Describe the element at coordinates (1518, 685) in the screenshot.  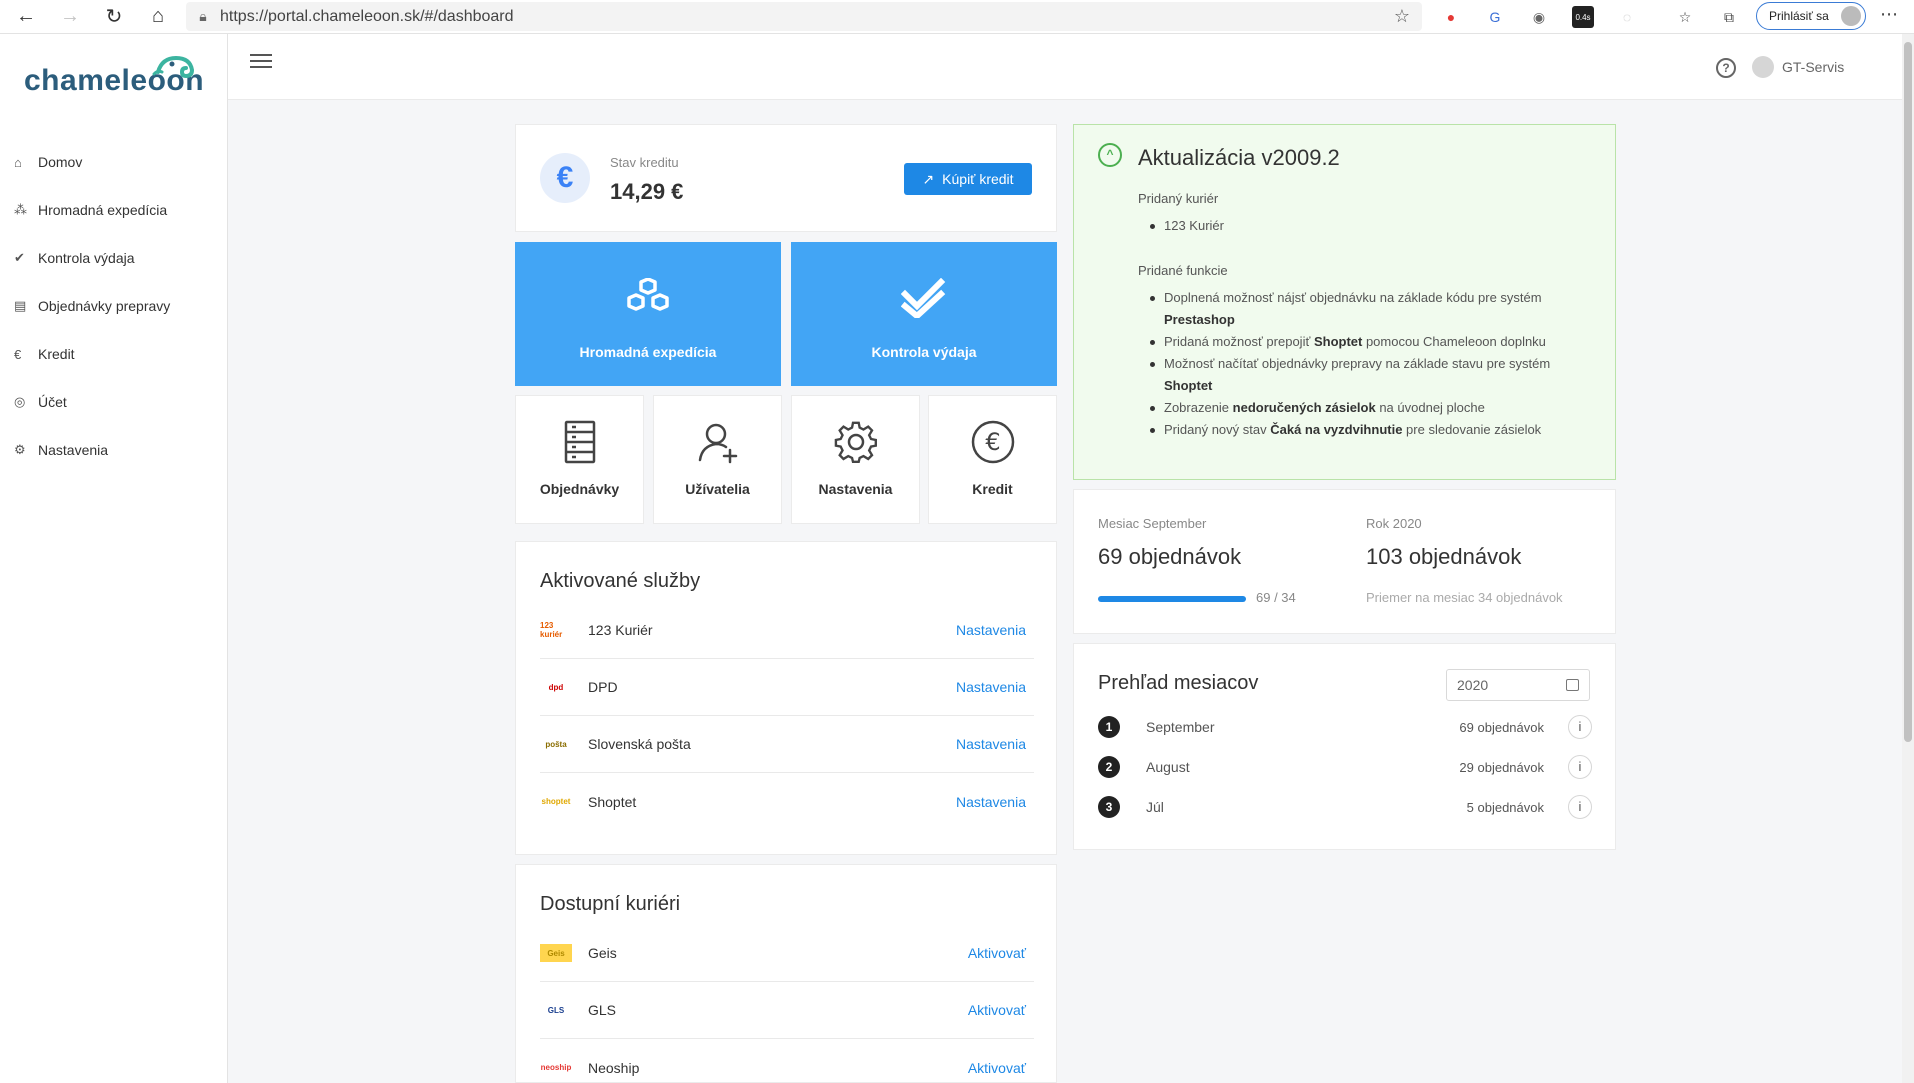
I see `year-picker: 2020` at that location.